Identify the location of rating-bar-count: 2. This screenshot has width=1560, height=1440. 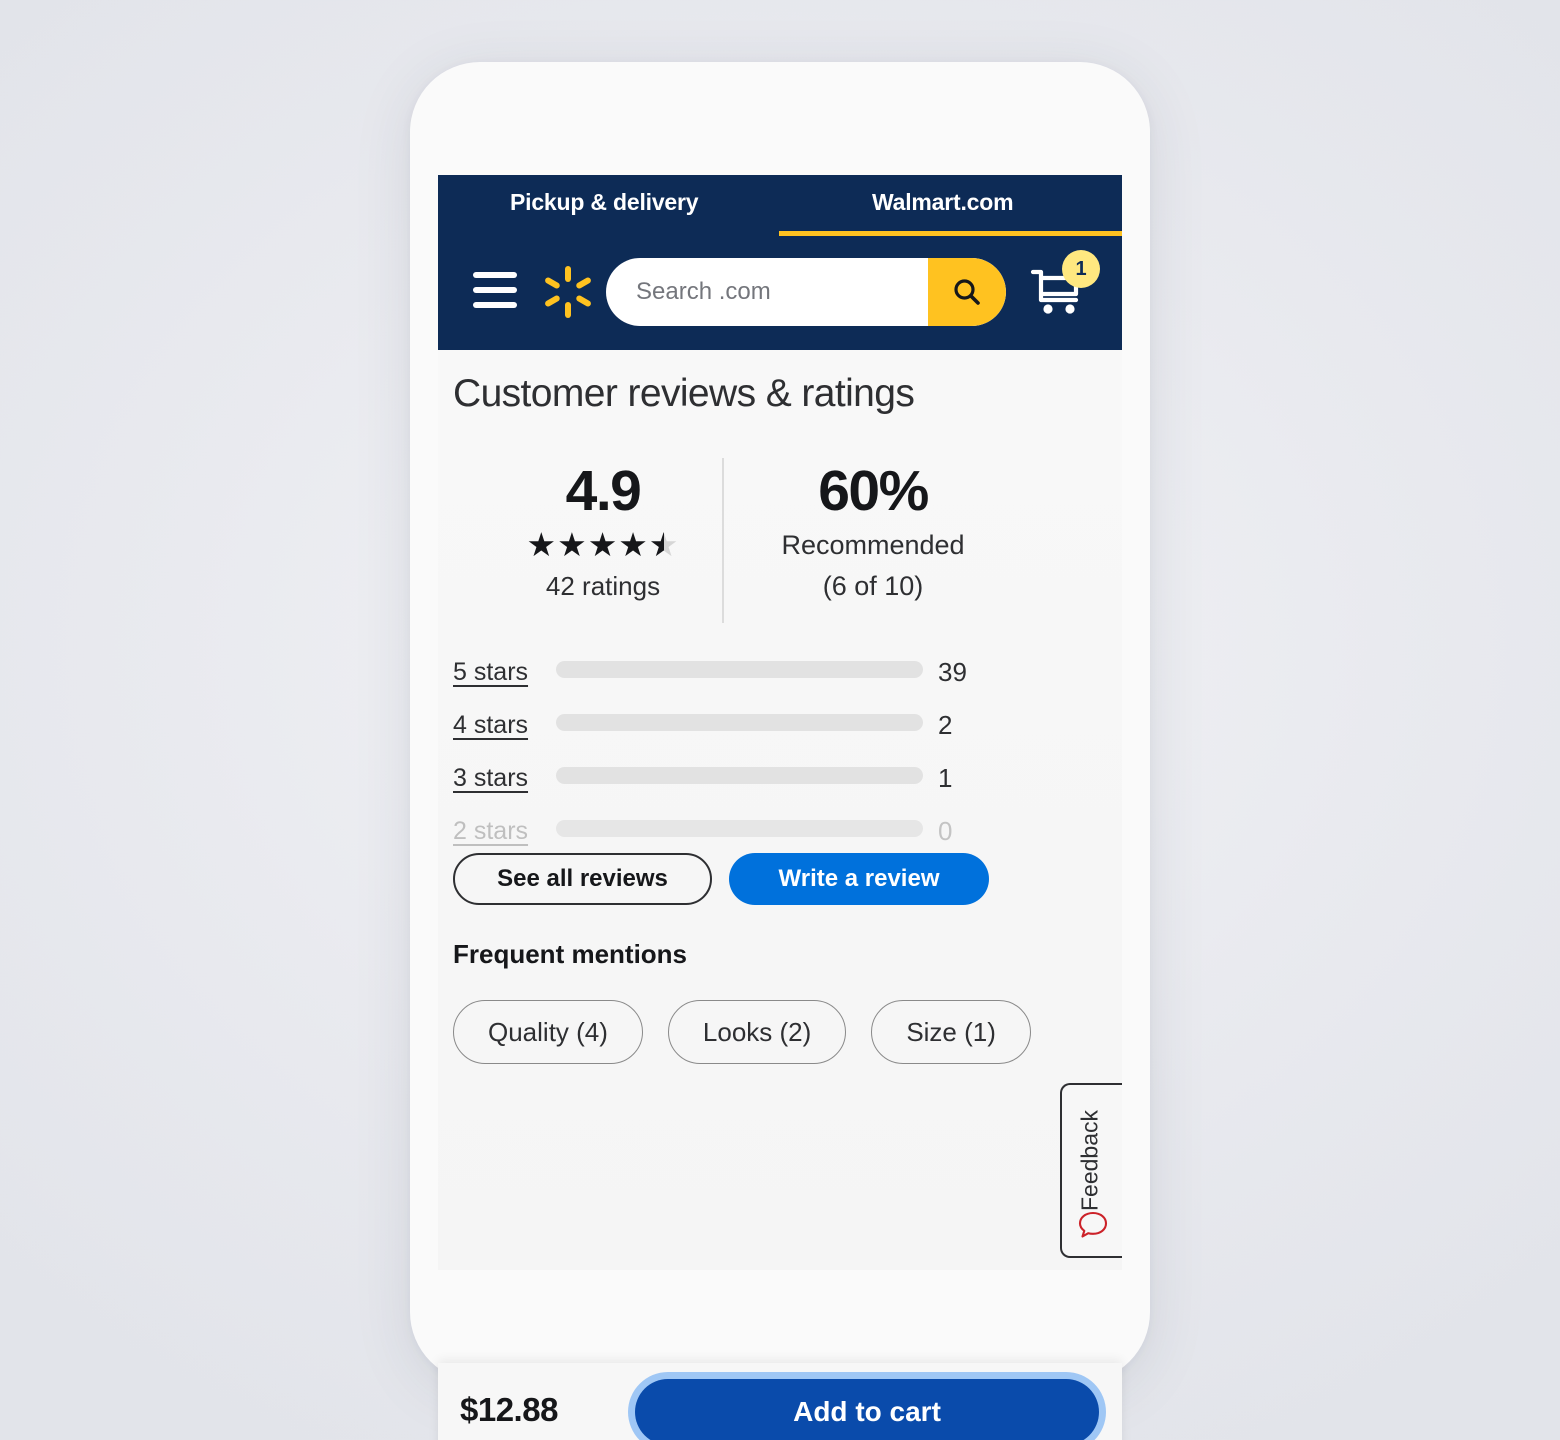
(945, 725).